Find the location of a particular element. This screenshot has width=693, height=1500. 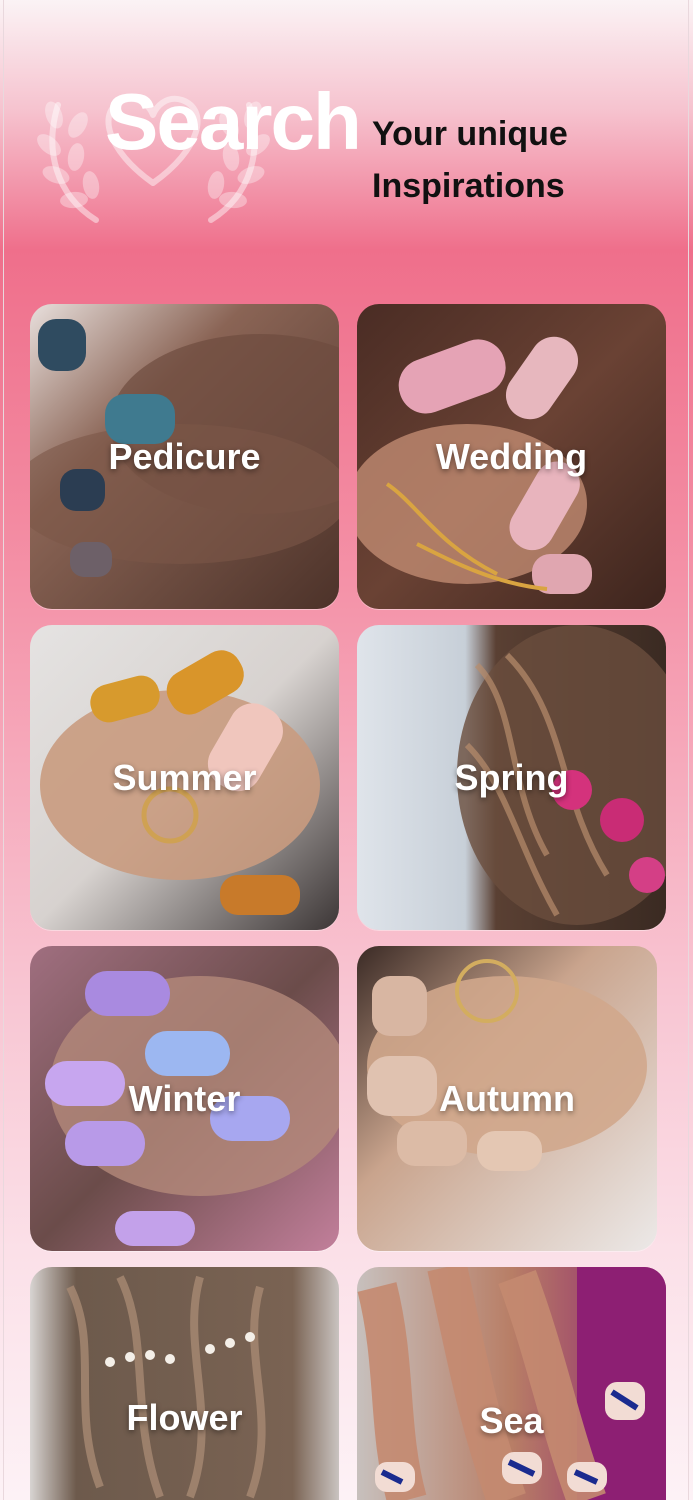

category-tile-pedicure: Pedicure is located at coordinates (184, 456).